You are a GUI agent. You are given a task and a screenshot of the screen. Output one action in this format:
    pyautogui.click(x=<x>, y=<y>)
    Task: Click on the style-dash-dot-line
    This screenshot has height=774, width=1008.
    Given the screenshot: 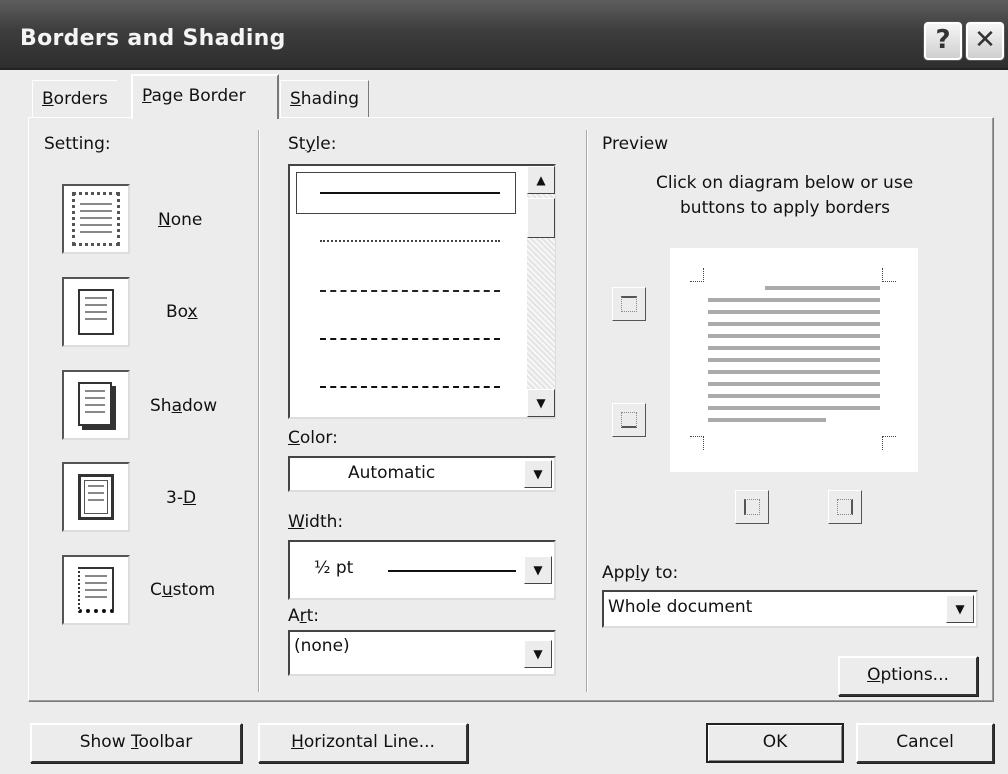 What is the action you would take?
    pyautogui.click(x=410, y=387)
    